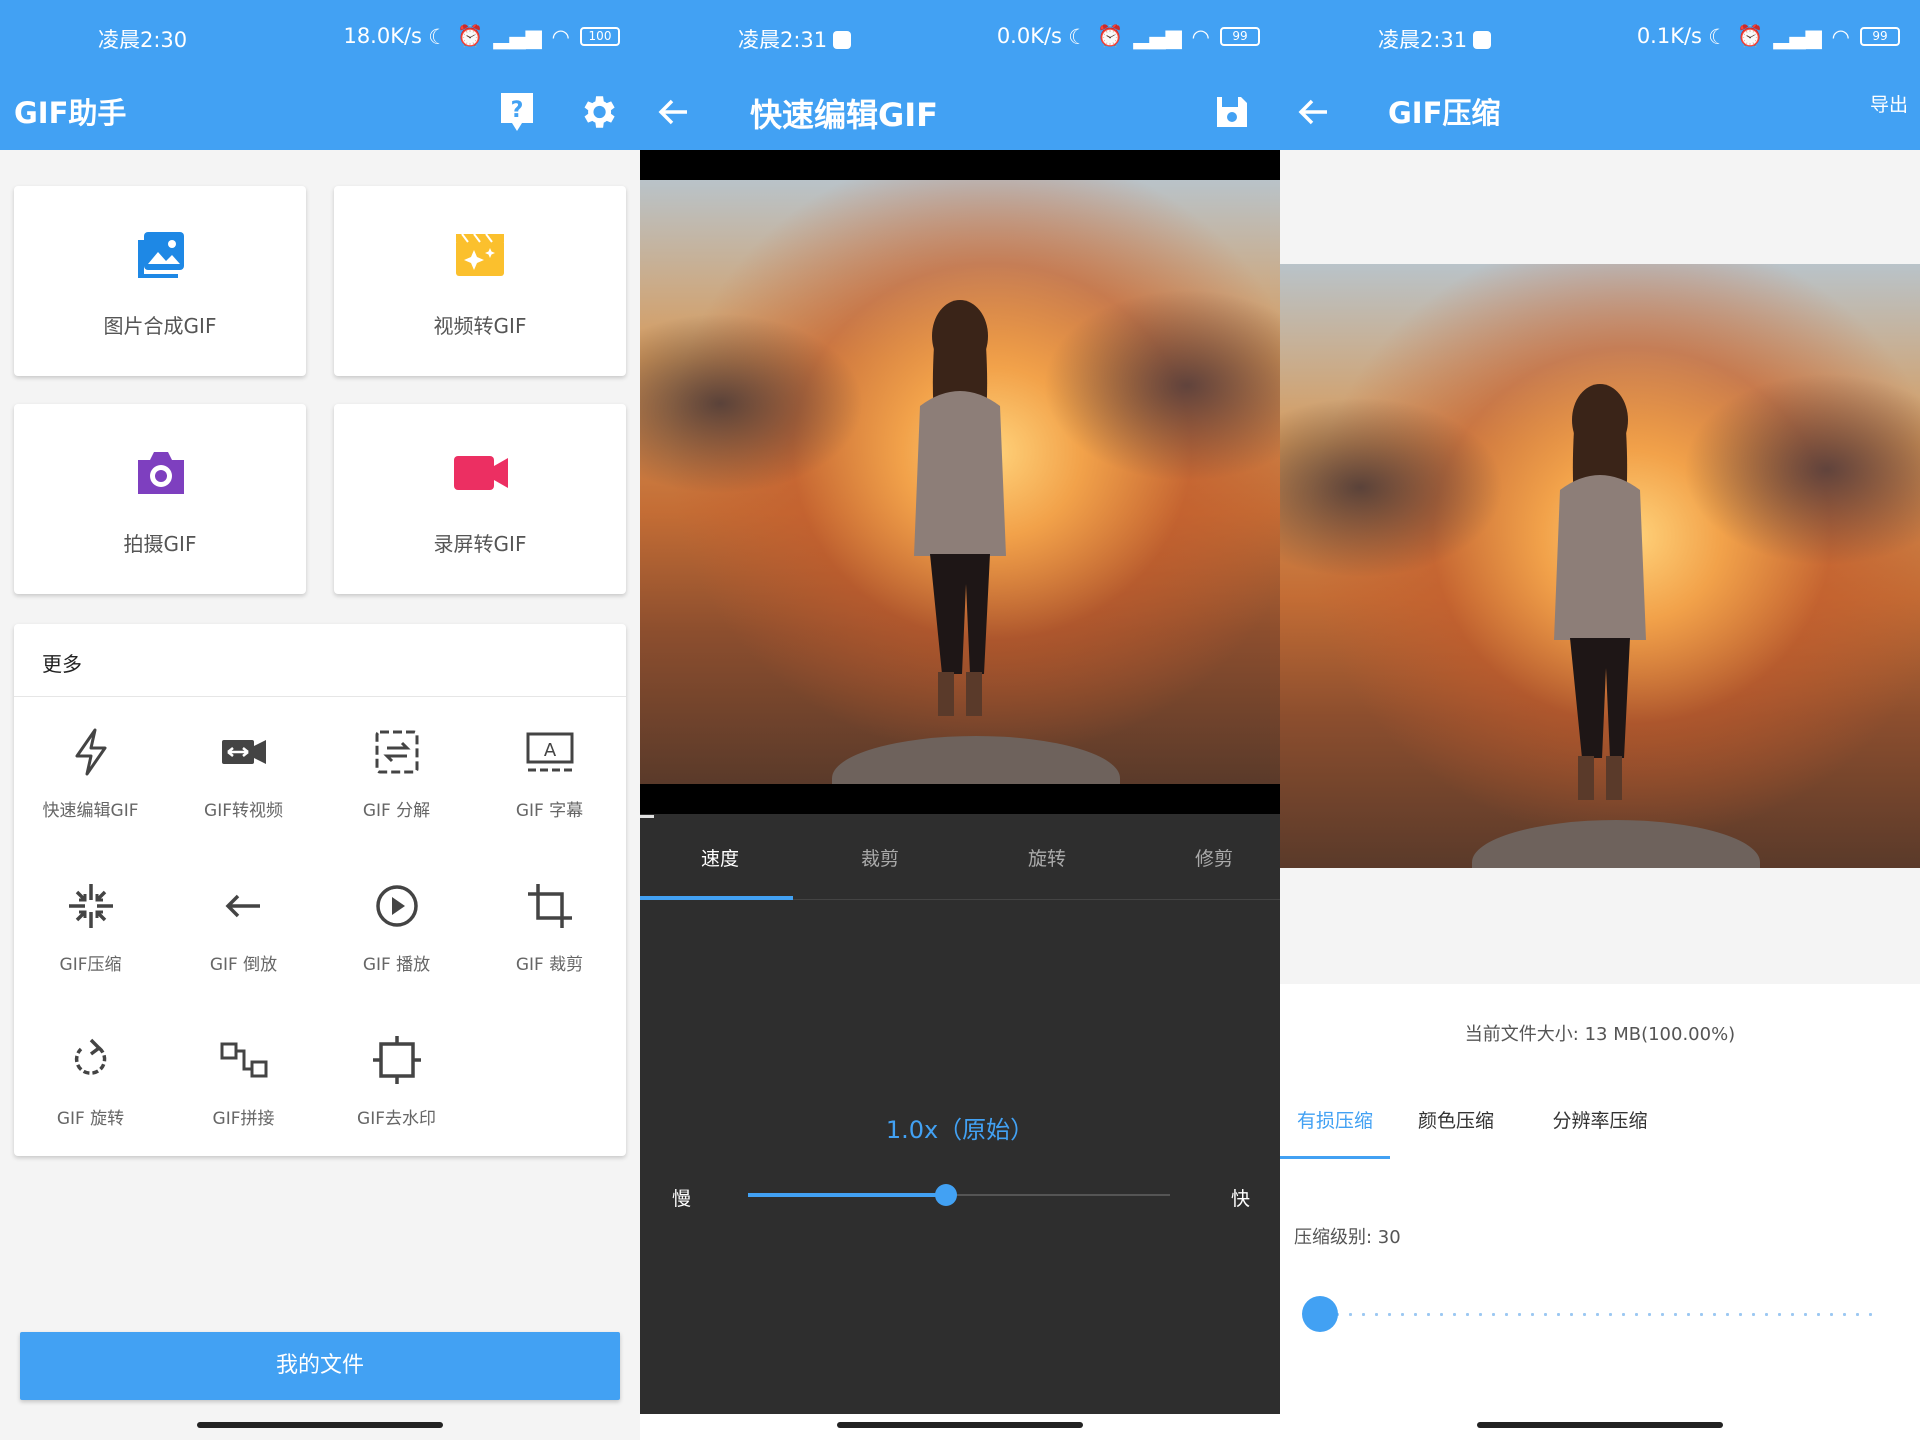 The image size is (1920, 1440). Describe the element at coordinates (549, 965) in the screenshot. I see `tool-label: GIF 裁剪` at that location.